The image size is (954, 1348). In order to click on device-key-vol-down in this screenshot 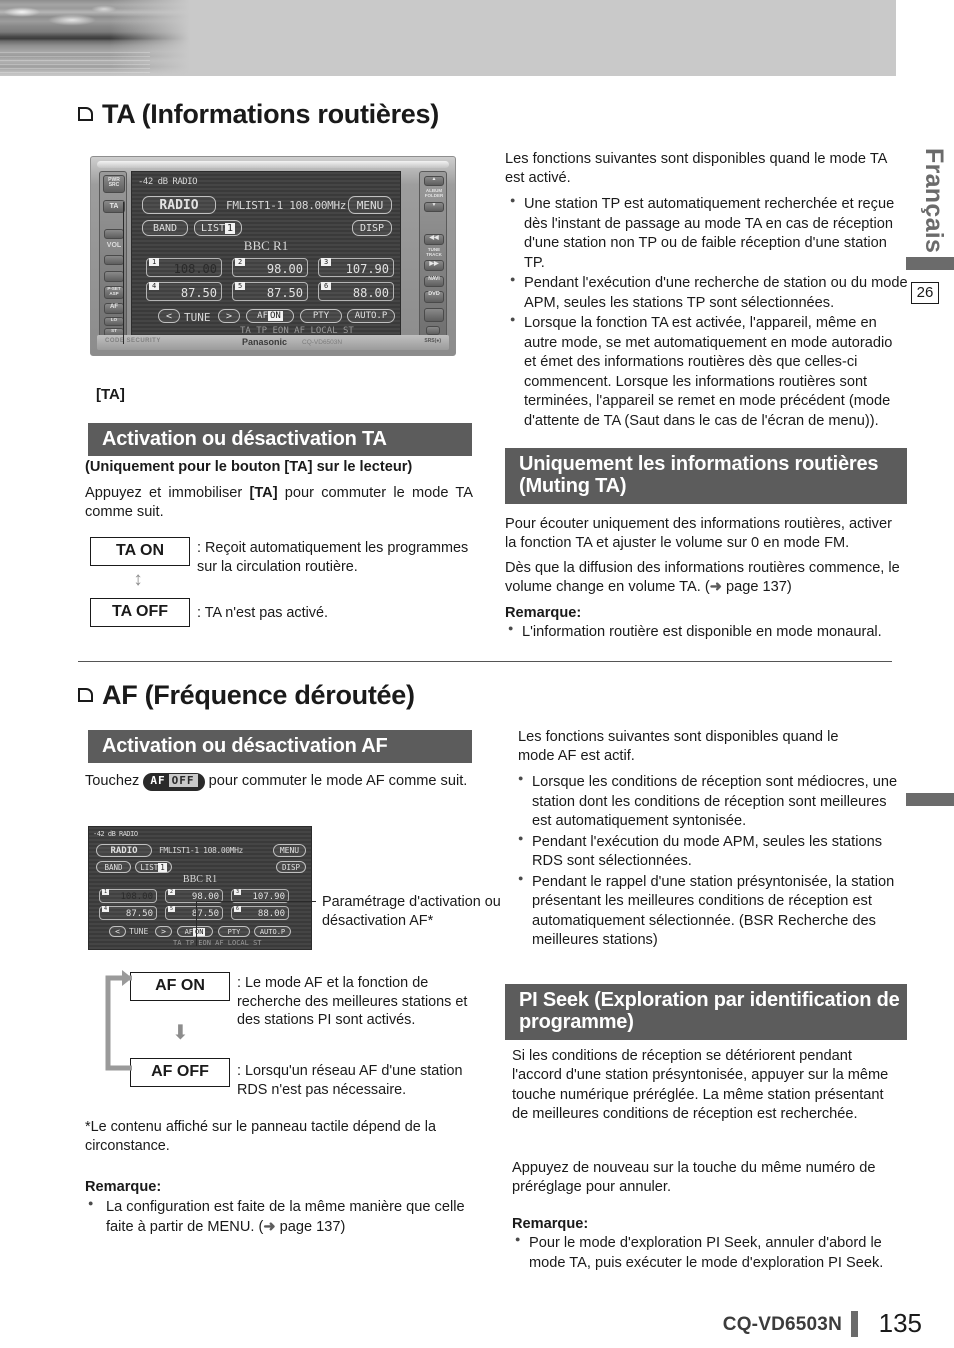, I will do `click(114, 260)`.